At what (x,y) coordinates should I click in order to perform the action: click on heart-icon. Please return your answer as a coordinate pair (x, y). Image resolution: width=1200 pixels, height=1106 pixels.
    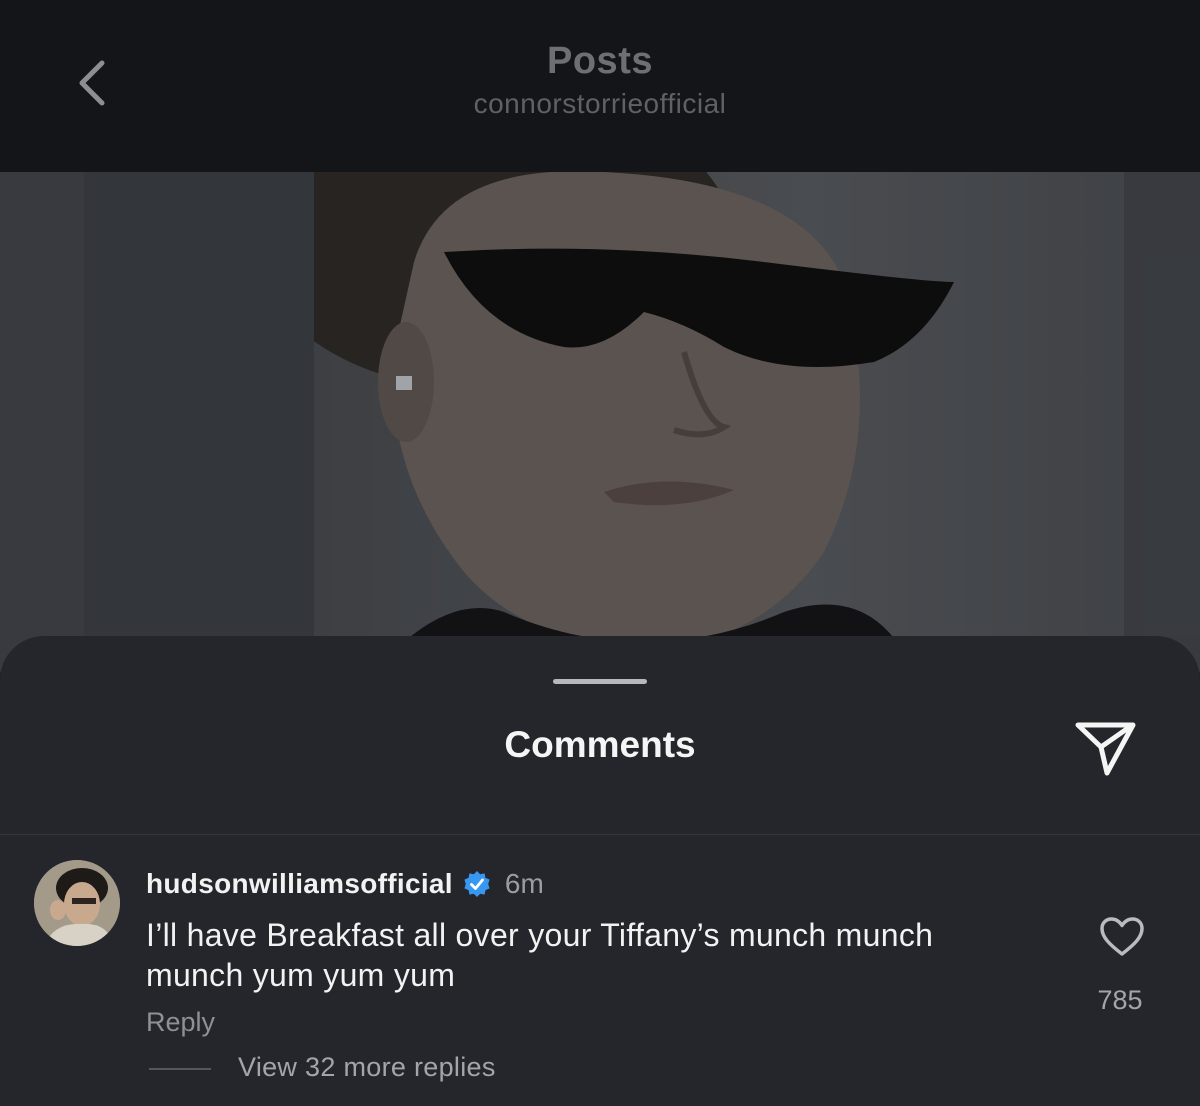
    Looking at the image, I should click on (1122, 936).